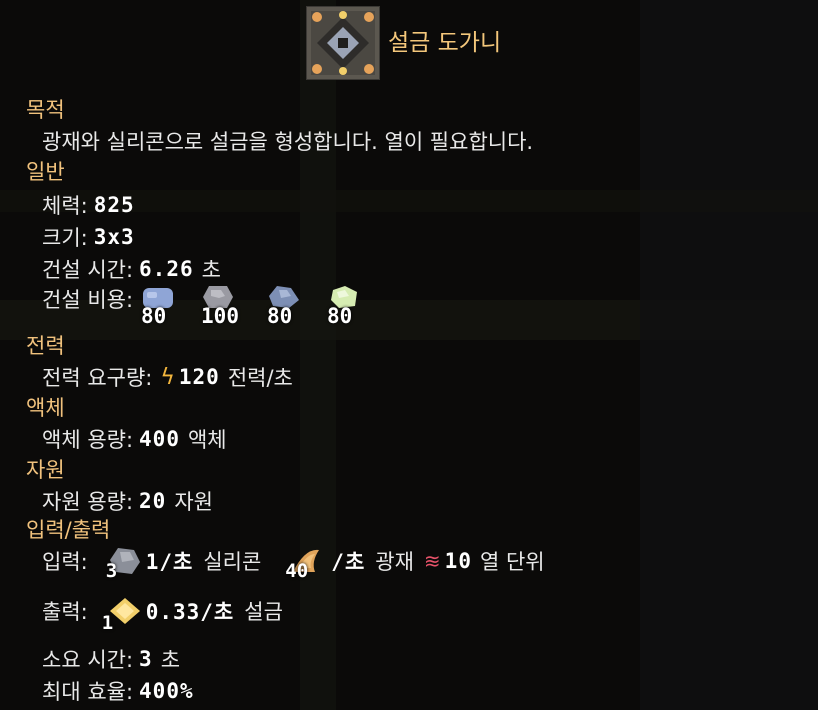 The width and height of the screenshot is (818, 710). I want to click on section-io-title: 입력/출력, so click(68, 530).